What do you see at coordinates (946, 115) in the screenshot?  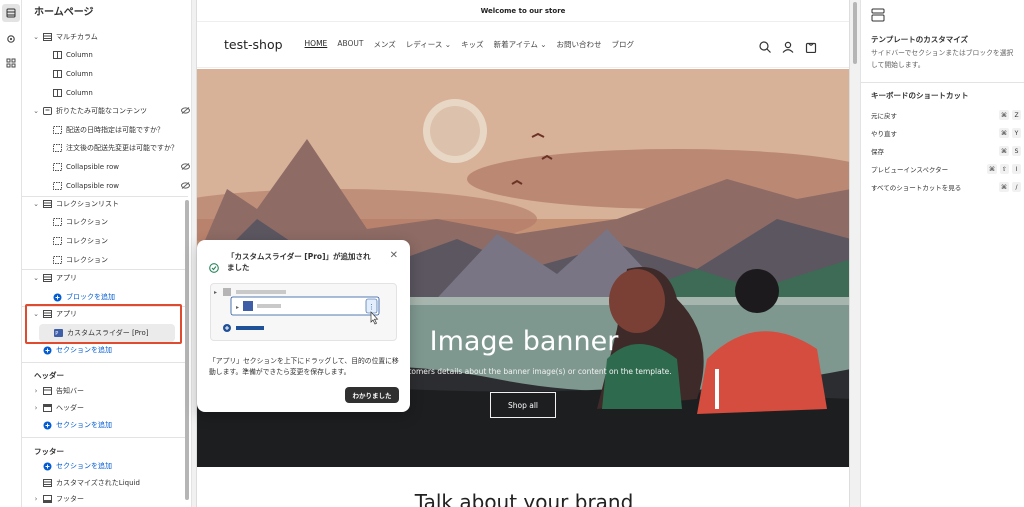 I see `shortcut-undo: 元に戻す ⌘ Z` at bounding box center [946, 115].